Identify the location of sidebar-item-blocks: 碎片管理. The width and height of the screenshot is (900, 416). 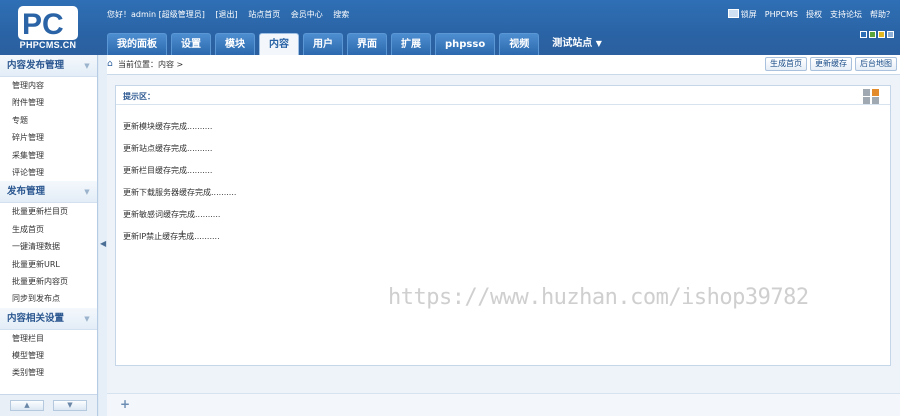
(48, 137).